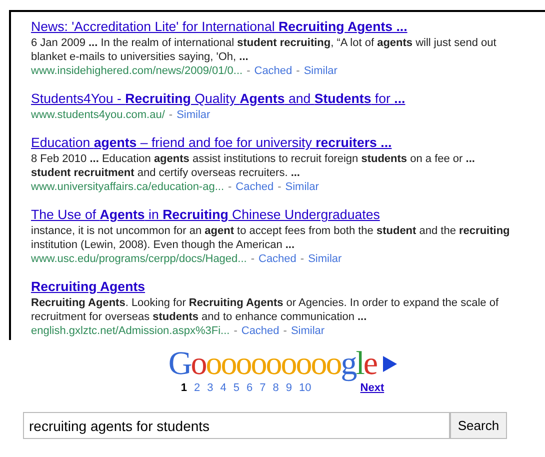 The width and height of the screenshot is (545, 457). What do you see at coordinates (236, 388) in the screenshot?
I see `page-link: 5` at bounding box center [236, 388].